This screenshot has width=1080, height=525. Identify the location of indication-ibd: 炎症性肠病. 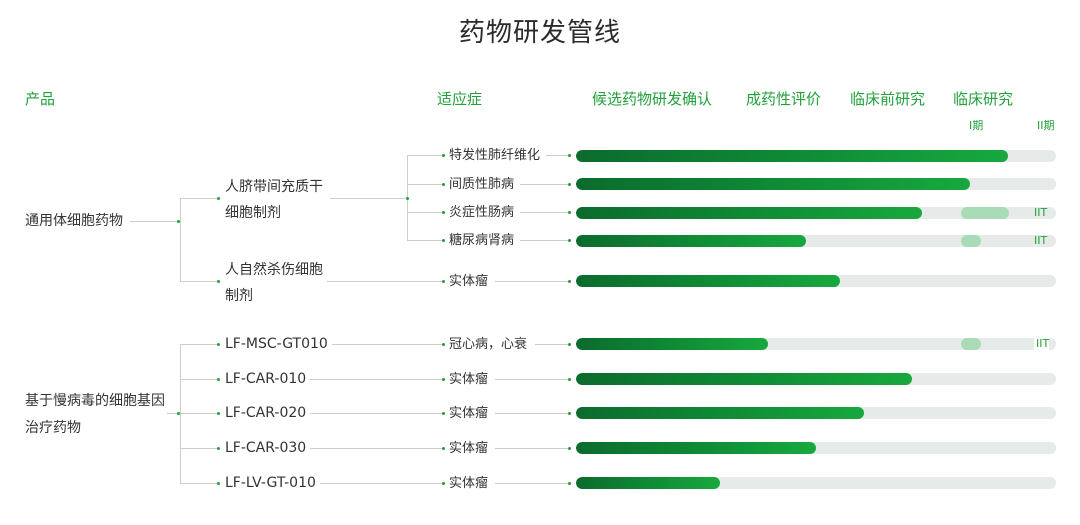
(485, 213).